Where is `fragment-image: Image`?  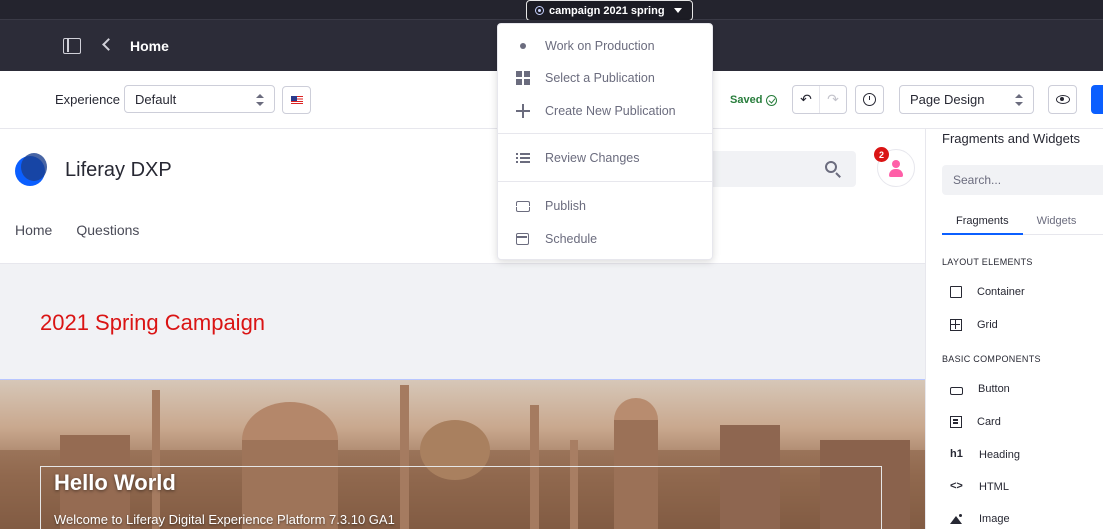 fragment-image: Image is located at coordinates (980, 519).